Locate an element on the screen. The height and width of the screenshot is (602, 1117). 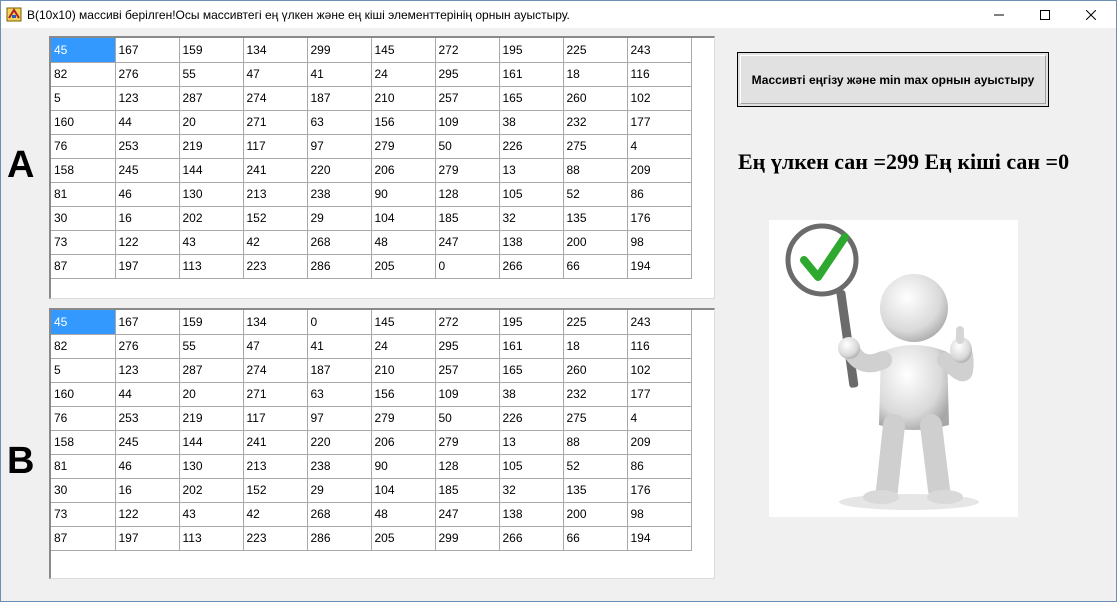
grid-cell: 241 is located at coordinates (275, 170).